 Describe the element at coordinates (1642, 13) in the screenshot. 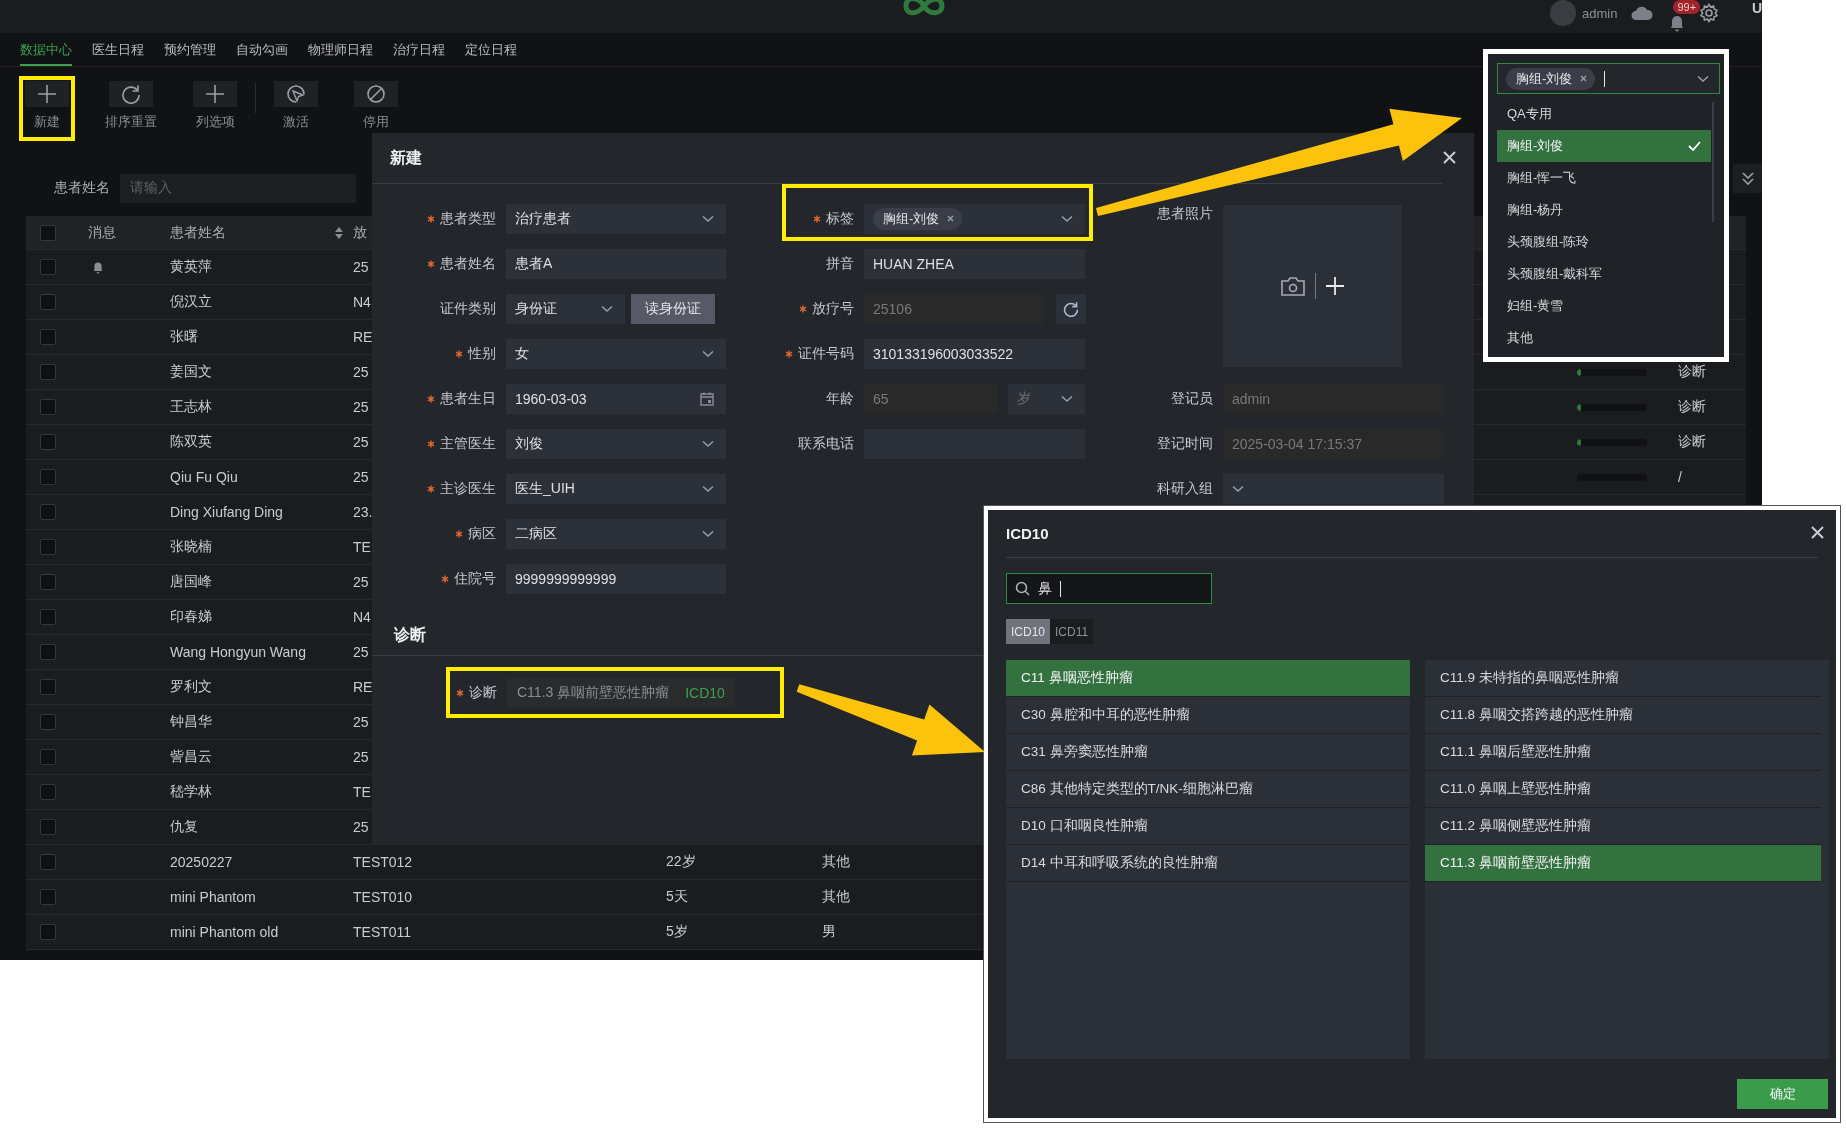

I see `cloud-icon` at that location.